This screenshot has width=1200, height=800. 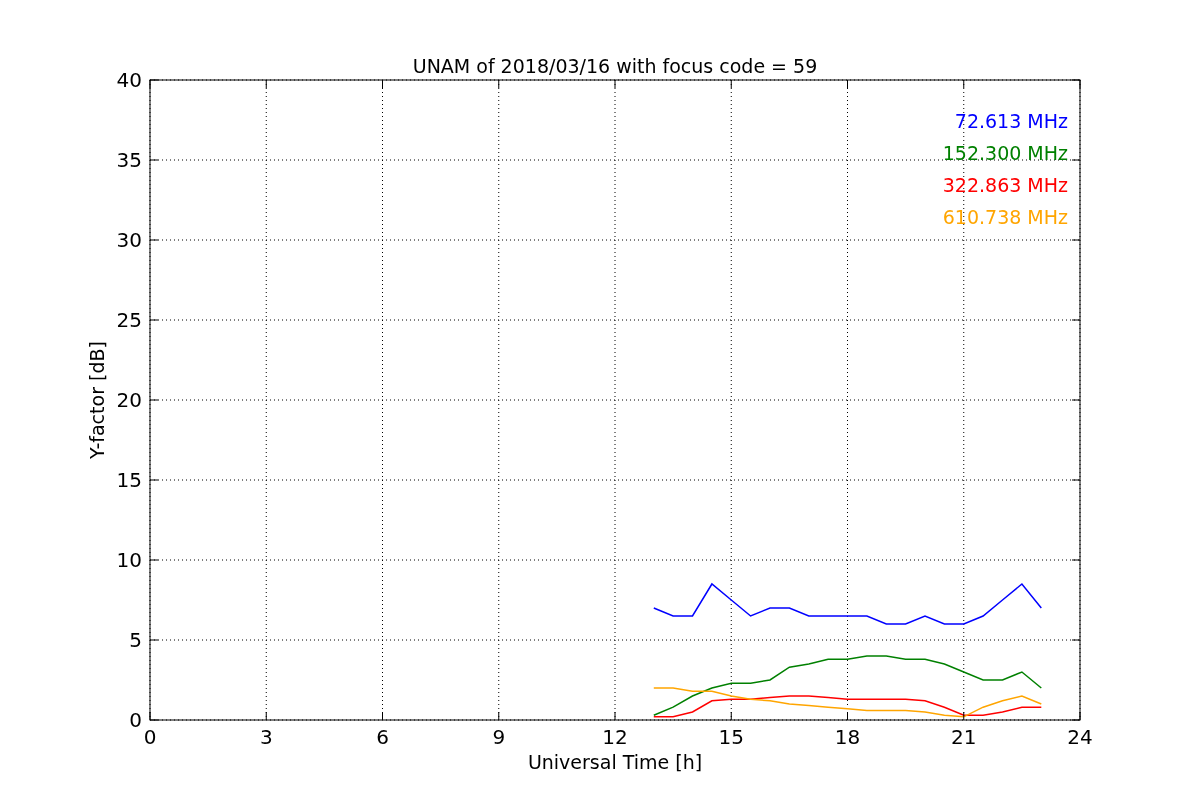 I want to click on tick-label: 24, so click(x=1080, y=737).